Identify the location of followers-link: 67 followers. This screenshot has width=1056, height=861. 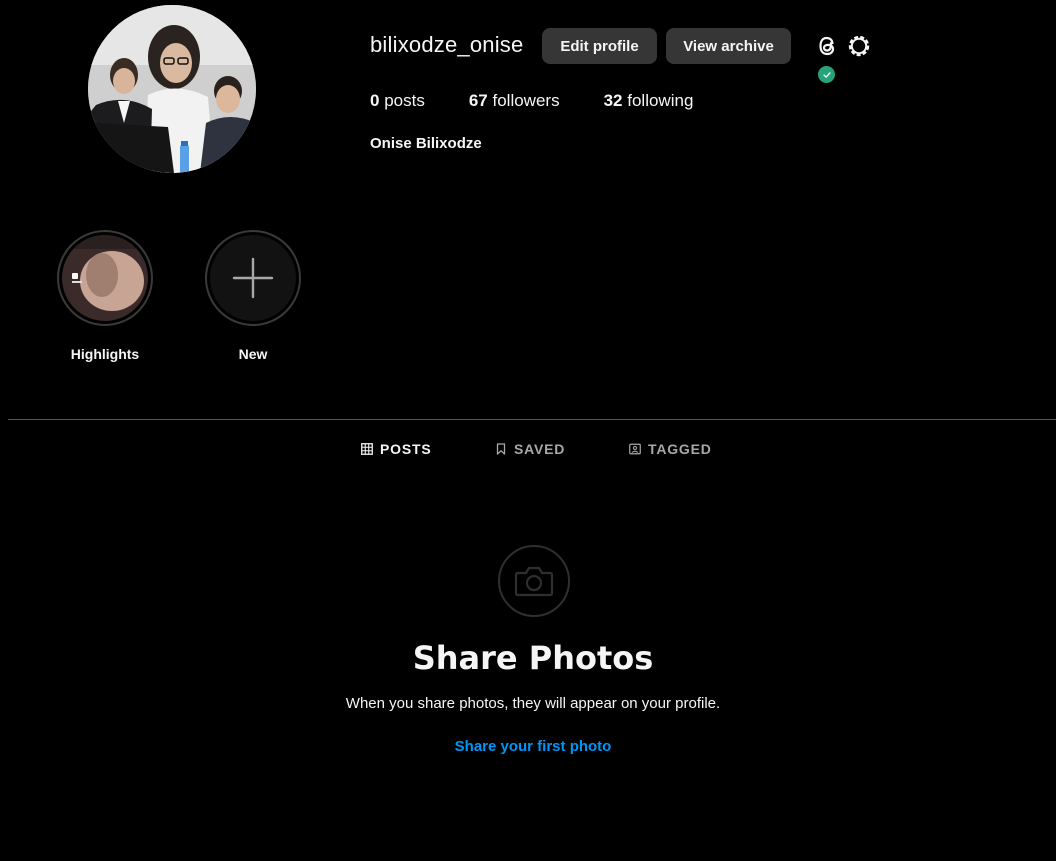
(514, 101).